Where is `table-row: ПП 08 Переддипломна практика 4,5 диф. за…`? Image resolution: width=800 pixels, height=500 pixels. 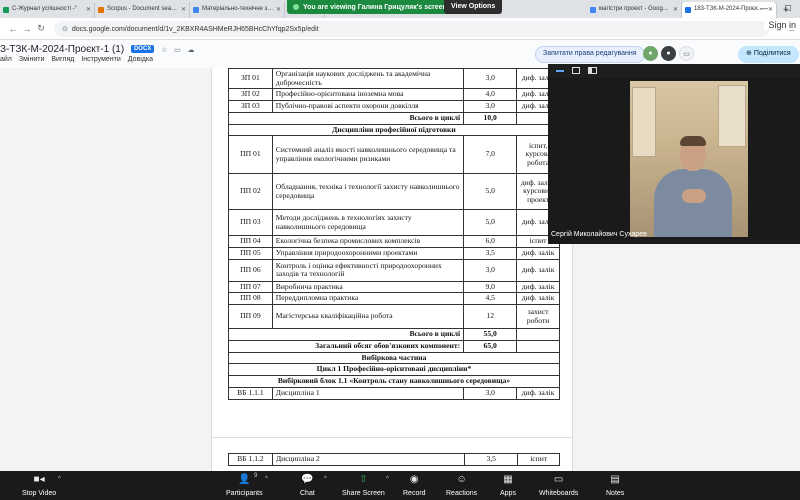 table-row: ПП 08 Переддипломна практика 4,5 диф. за… is located at coordinates (394, 299).